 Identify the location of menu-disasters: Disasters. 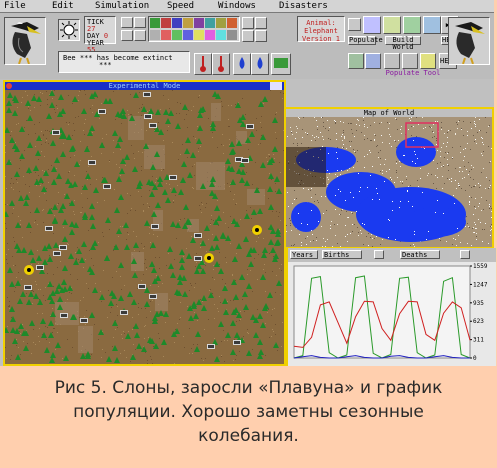
(303, 6).